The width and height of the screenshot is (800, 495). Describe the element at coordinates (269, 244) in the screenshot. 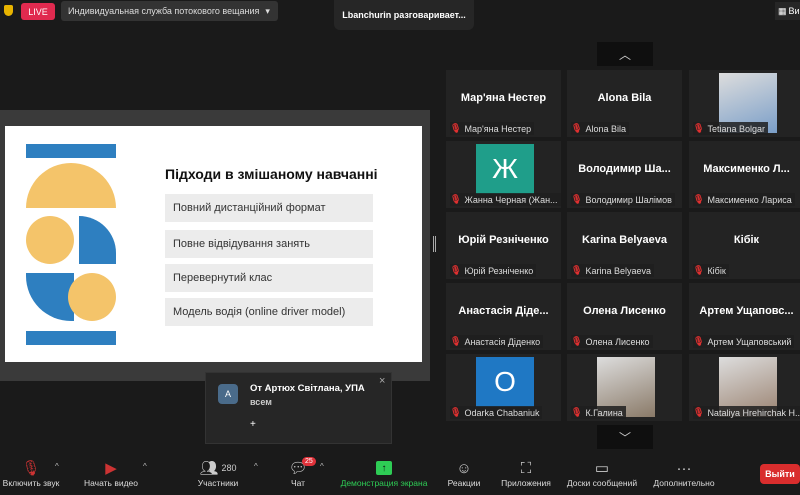

I see `slide-item: Повне відвідування занять` at that location.